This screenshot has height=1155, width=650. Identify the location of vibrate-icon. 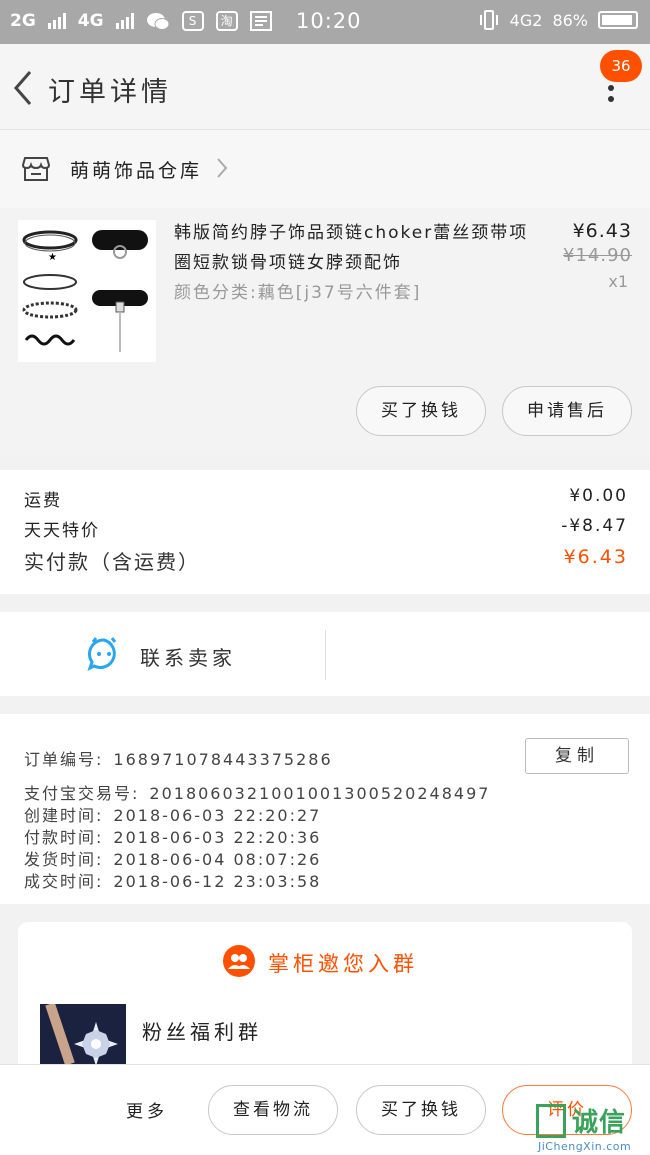
(488, 20).